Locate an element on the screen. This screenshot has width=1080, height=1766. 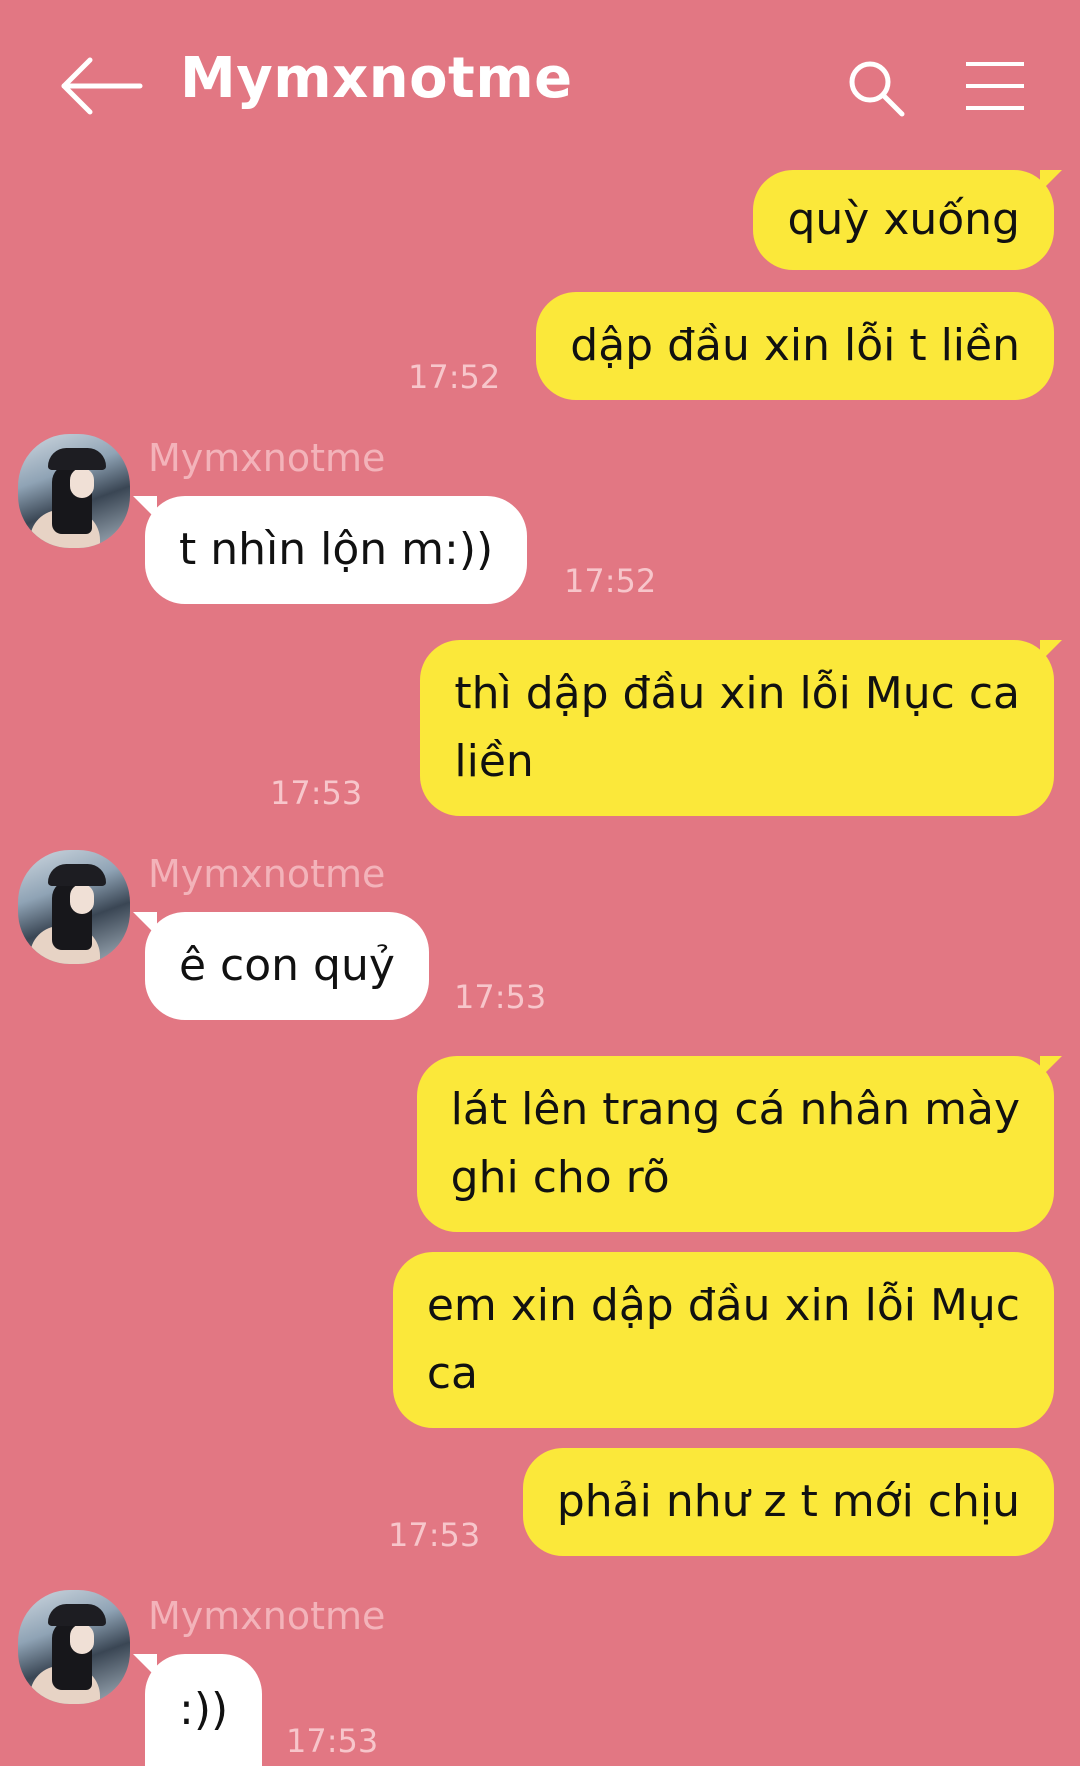
their-message-bubble: :)) is located at coordinates (197, 1710).